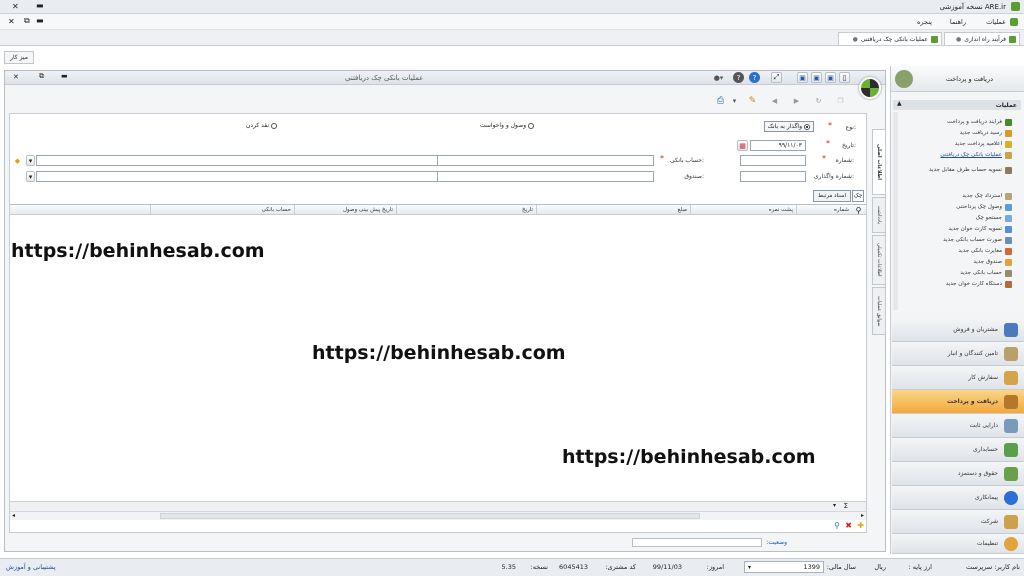 Image resolution: width=1024 pixels, height=576 pixels. Describe the element at coordinates (30, 160) in the screenshot. I see `bank-dropdown-icon: ▾` at that location.